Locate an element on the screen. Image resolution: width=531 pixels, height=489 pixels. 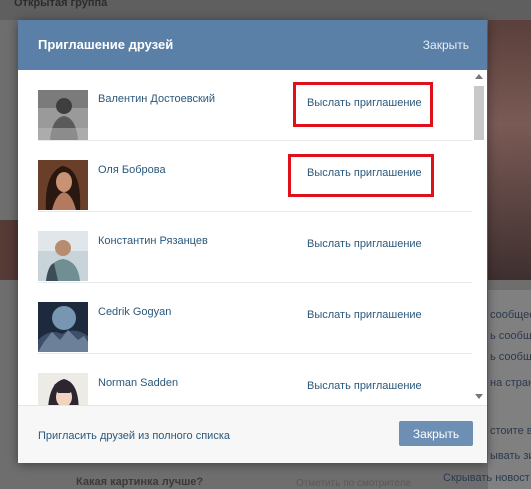
background-menu-item: сообщес is located at coordinates (510, 315).